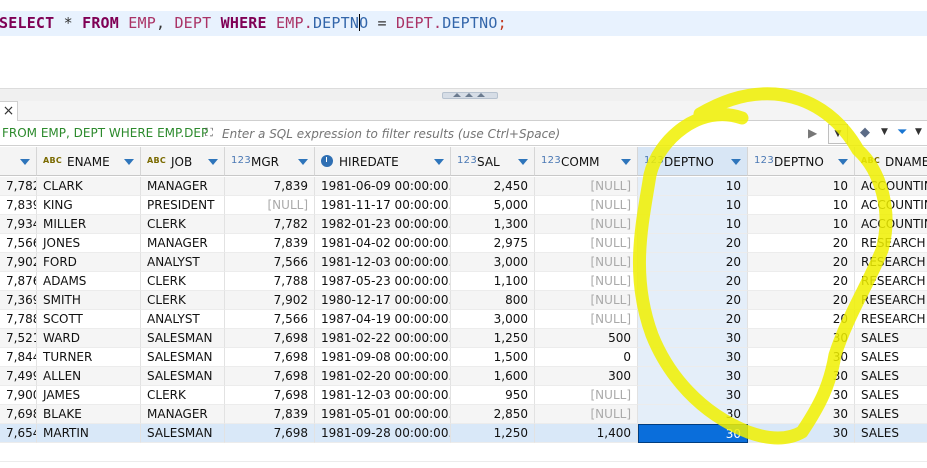 This screenshot has height=468, width=927. What do you see at coordinates (493, 205) in the screenshot?
I see `table-cell: 5,000` at bounding box center [493, 205].